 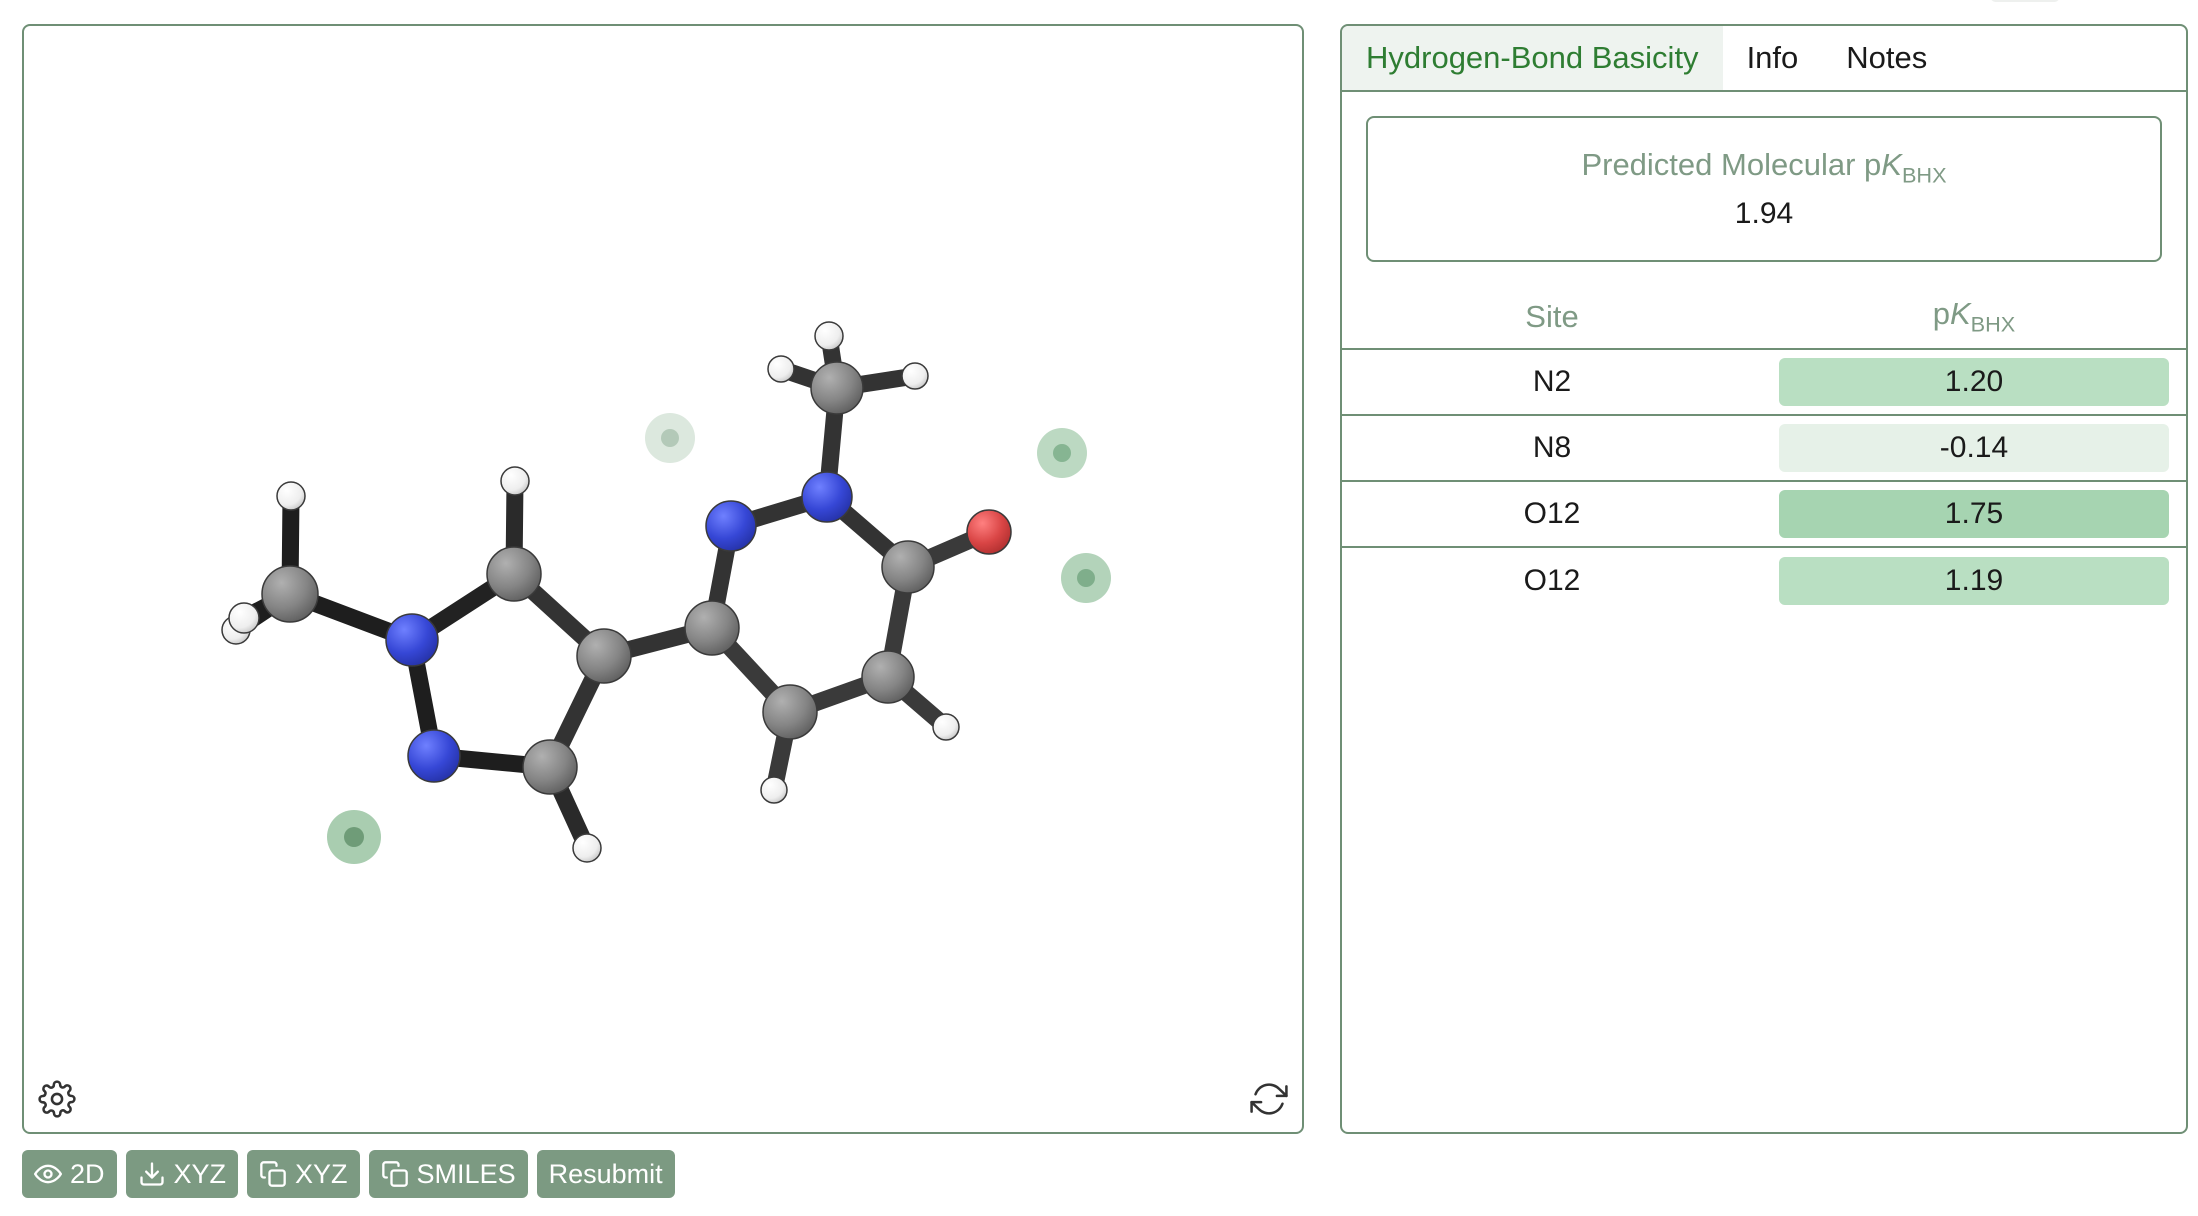 What do you see at coordinates (1764, 213) in the screenshot?
I see `molecular-pkbhx-value: 1.94` at bounding box center [1764, 213].